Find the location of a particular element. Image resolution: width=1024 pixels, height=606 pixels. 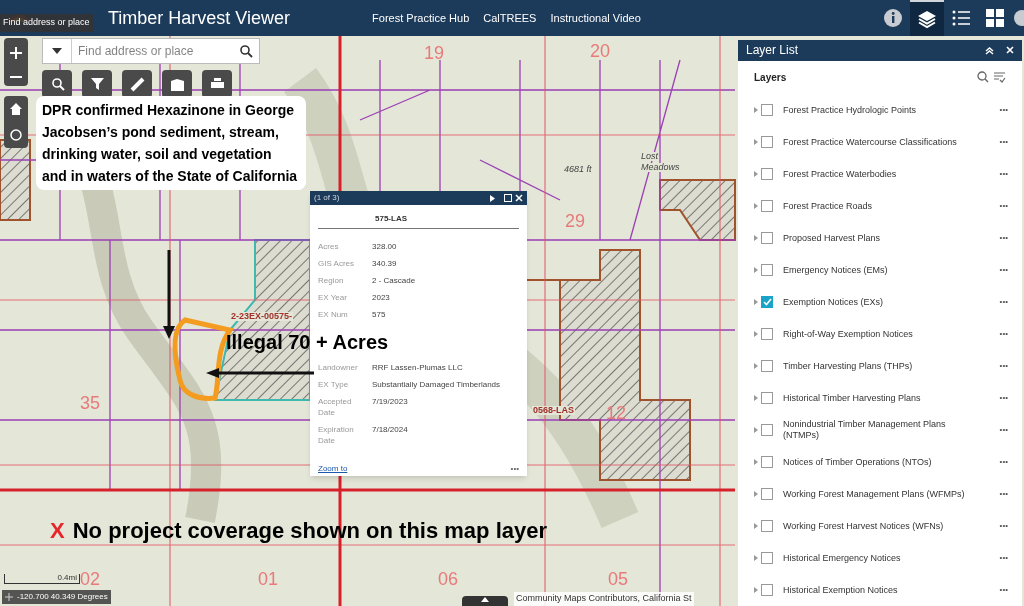

layer-item: Working Forest Management Plans (WFMPs) ••• is located at coordinates (880, 494).